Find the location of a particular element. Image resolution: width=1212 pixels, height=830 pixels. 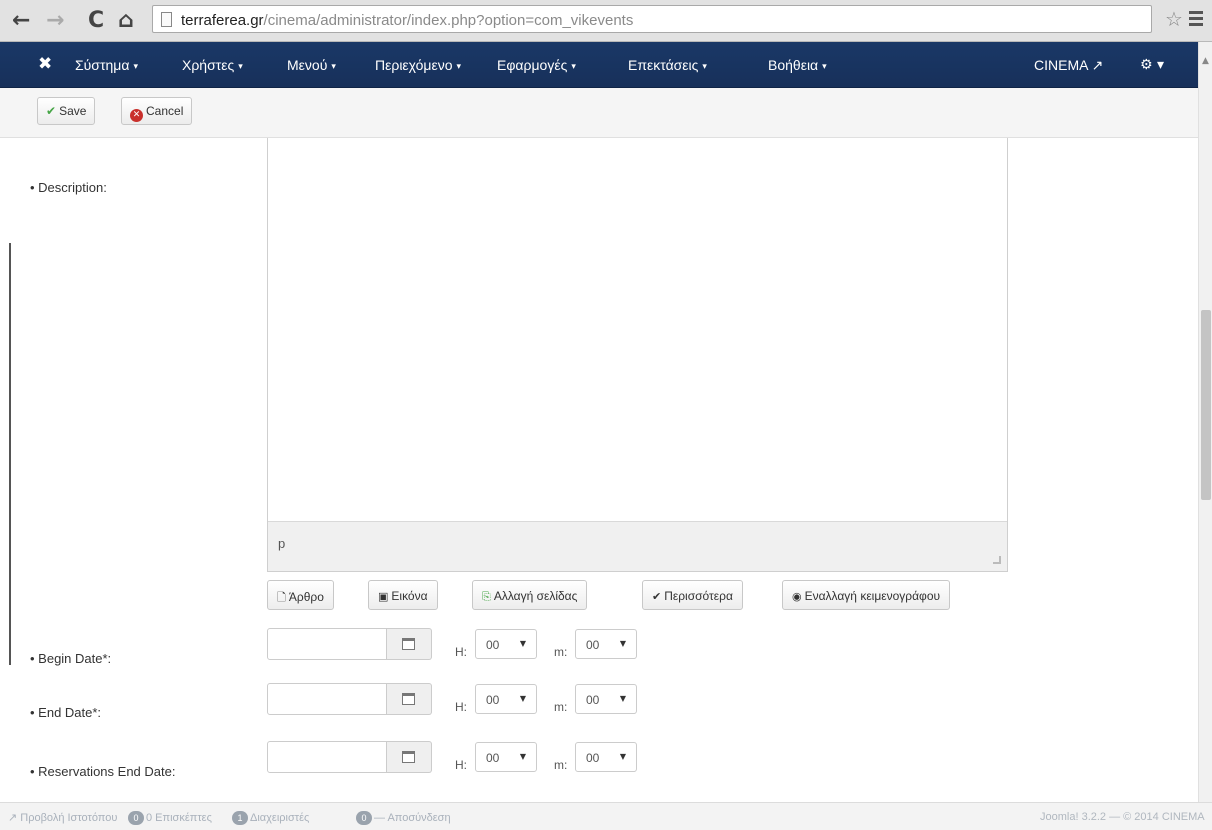

page-icon is located at coordinates (166, 19).